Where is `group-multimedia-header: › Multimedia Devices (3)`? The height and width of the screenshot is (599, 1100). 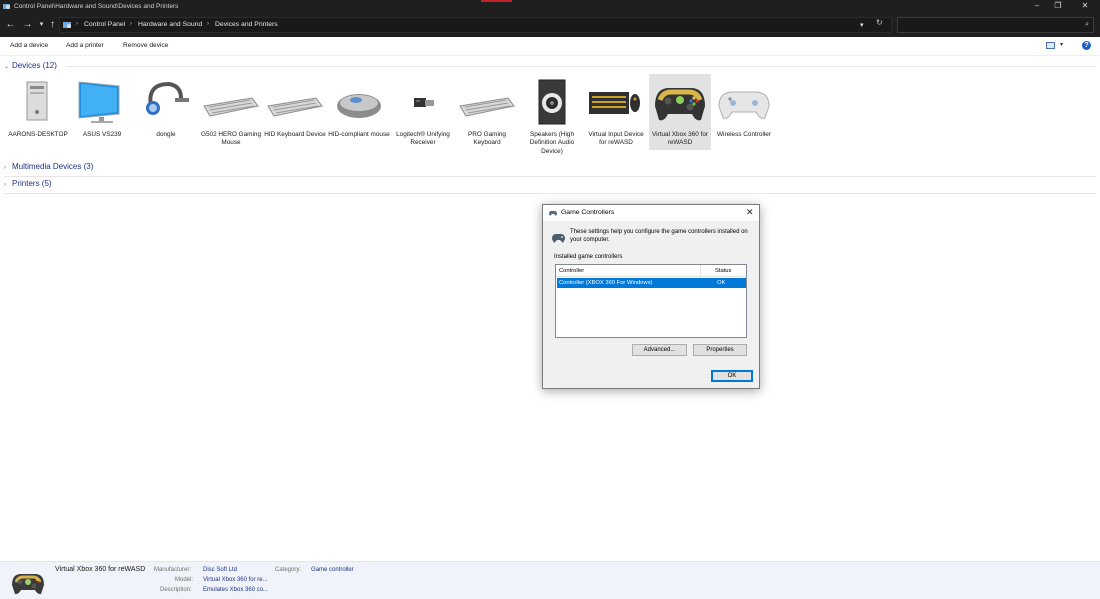
group-multimedia-header: › Multimedia Devices (3) is located at coordinates (48, 166).